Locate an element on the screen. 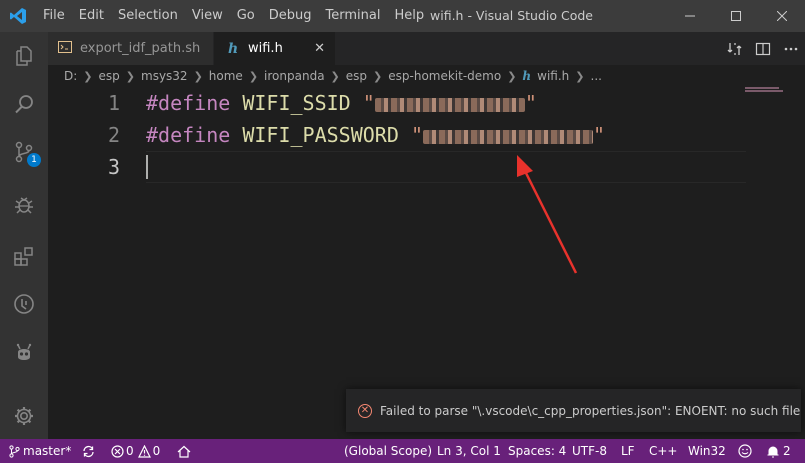 This screenshot has height=463, width=805. debug-icon is located at coordinates (24, 205).